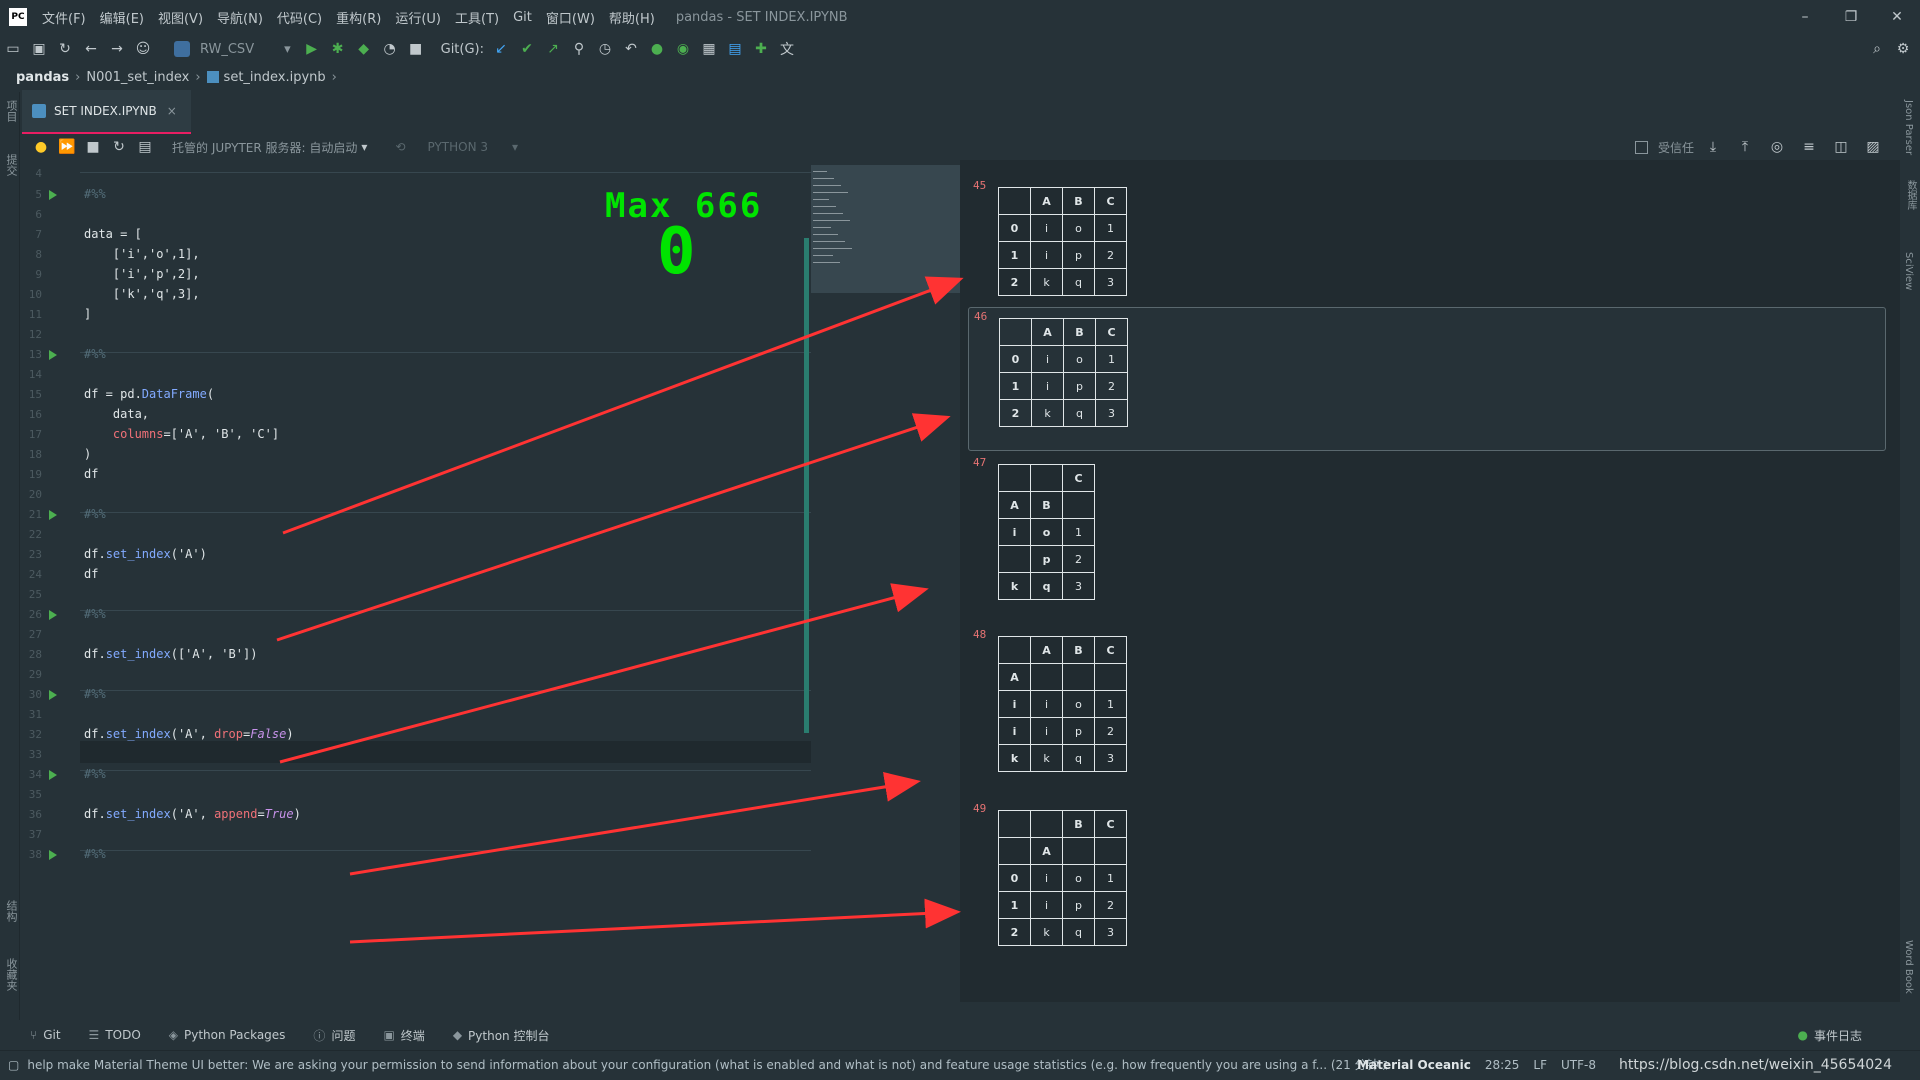  I want to click on restart-kernel-icon: ↻, so click(119, 147).